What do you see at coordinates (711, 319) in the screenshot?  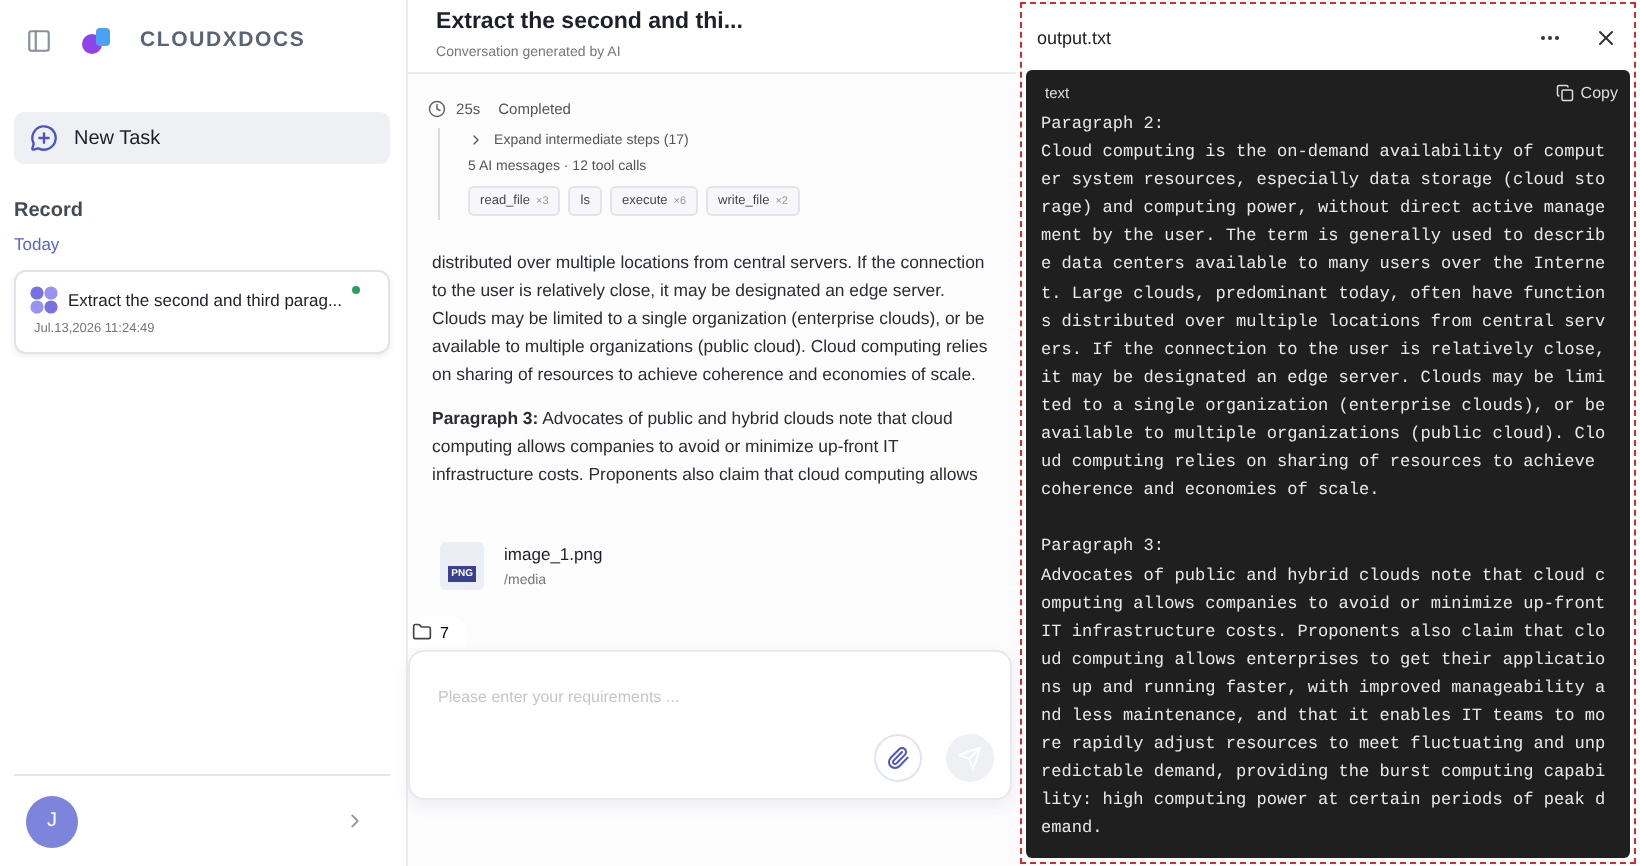 I see `paragraph: distributed over multiple locations from central servers. If the connection to the user is relatively close, it may be designated an edge server. Clouds may be limited to a single organization (enterprise clouds), or be available to multiple organizations (public cloud). Cloud computing relies on sharing of resources to achieve coherence and economies of scale.` at bounding box center [711, 319].